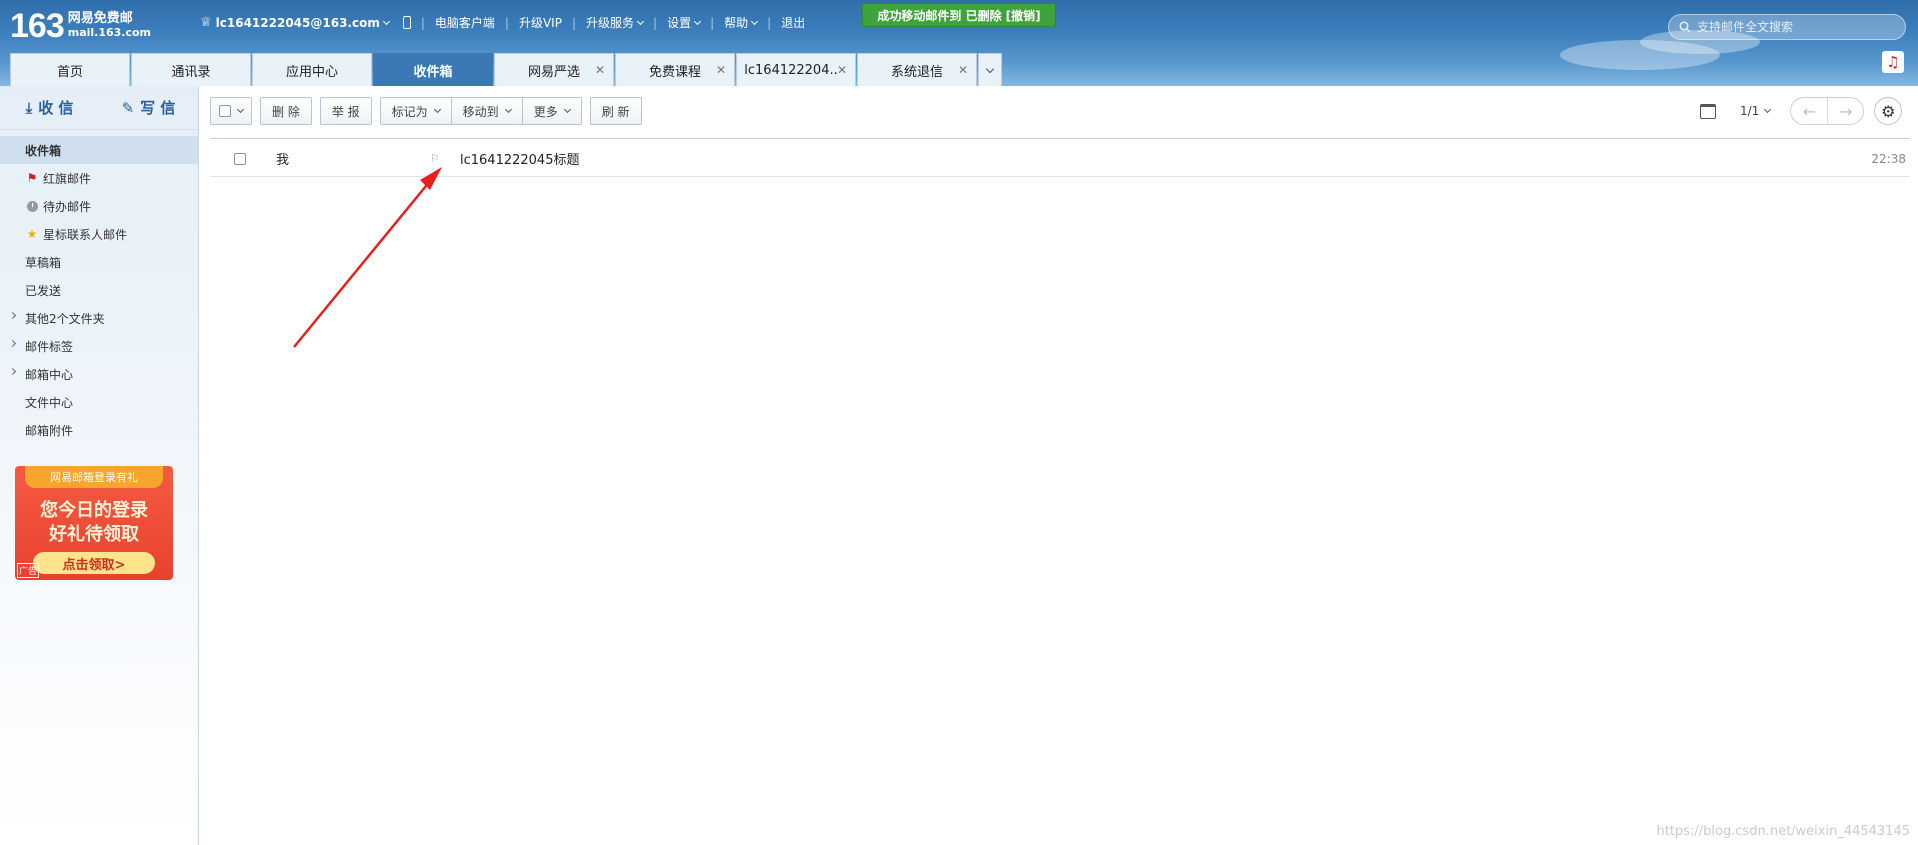 Image resolution: width=1918 pixels, height=845 pixels. I want to click on gear-icon: ⚙, so click(1888, 111).